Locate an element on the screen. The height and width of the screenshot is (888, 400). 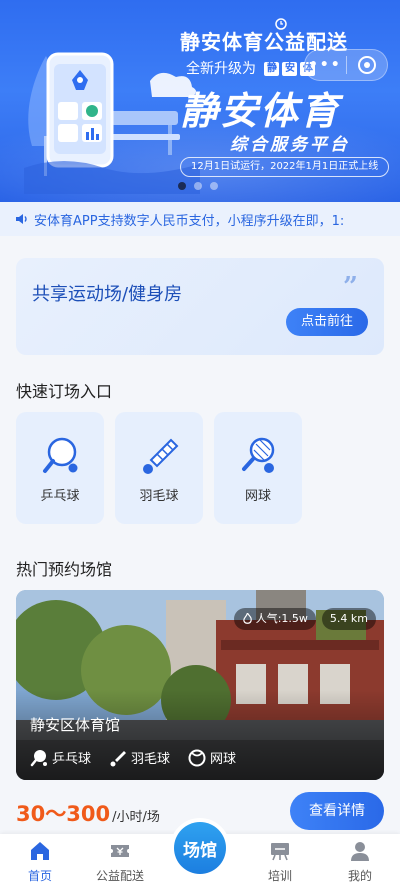
venue-tag-ping-pong: 乒乓球 is located at coordinates (60, 757).